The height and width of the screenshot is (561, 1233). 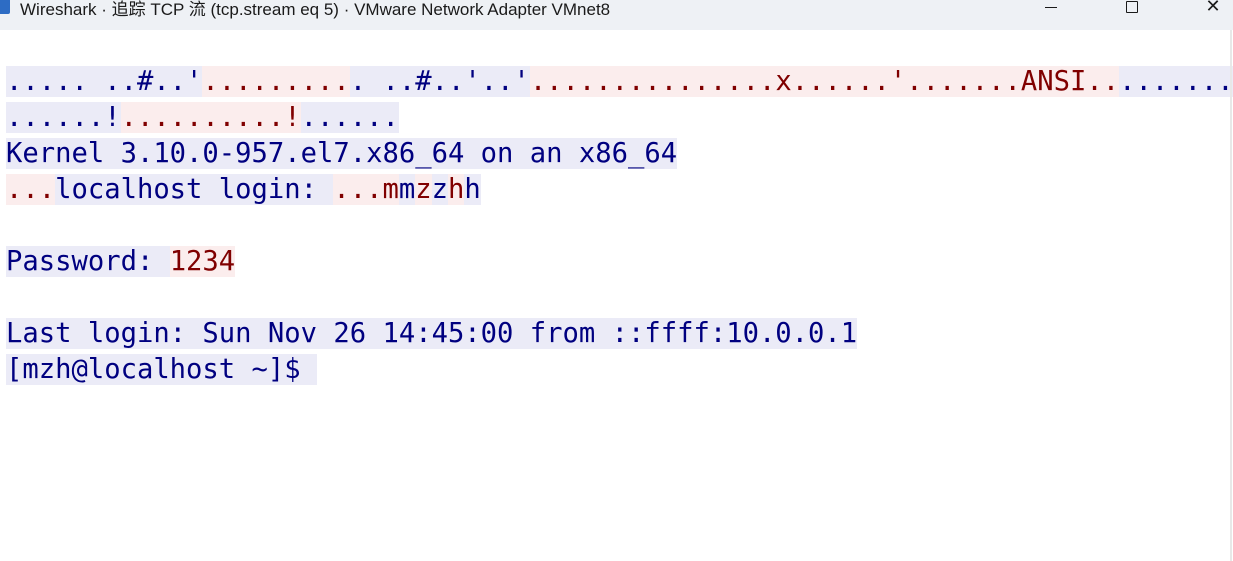 I want to click on stream-line: ...localhost login: ...mmzzhh, so click(x=619, y=190).